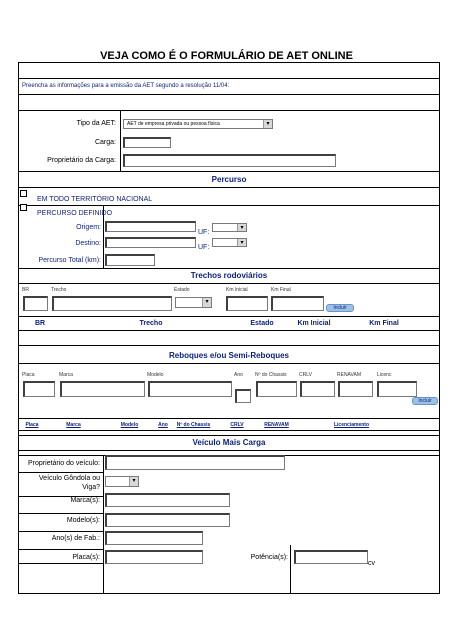 This screenshot has width=453, height=640. I want to click on reboques-table-col-renavam: RENAVAM, so click(276, 425).